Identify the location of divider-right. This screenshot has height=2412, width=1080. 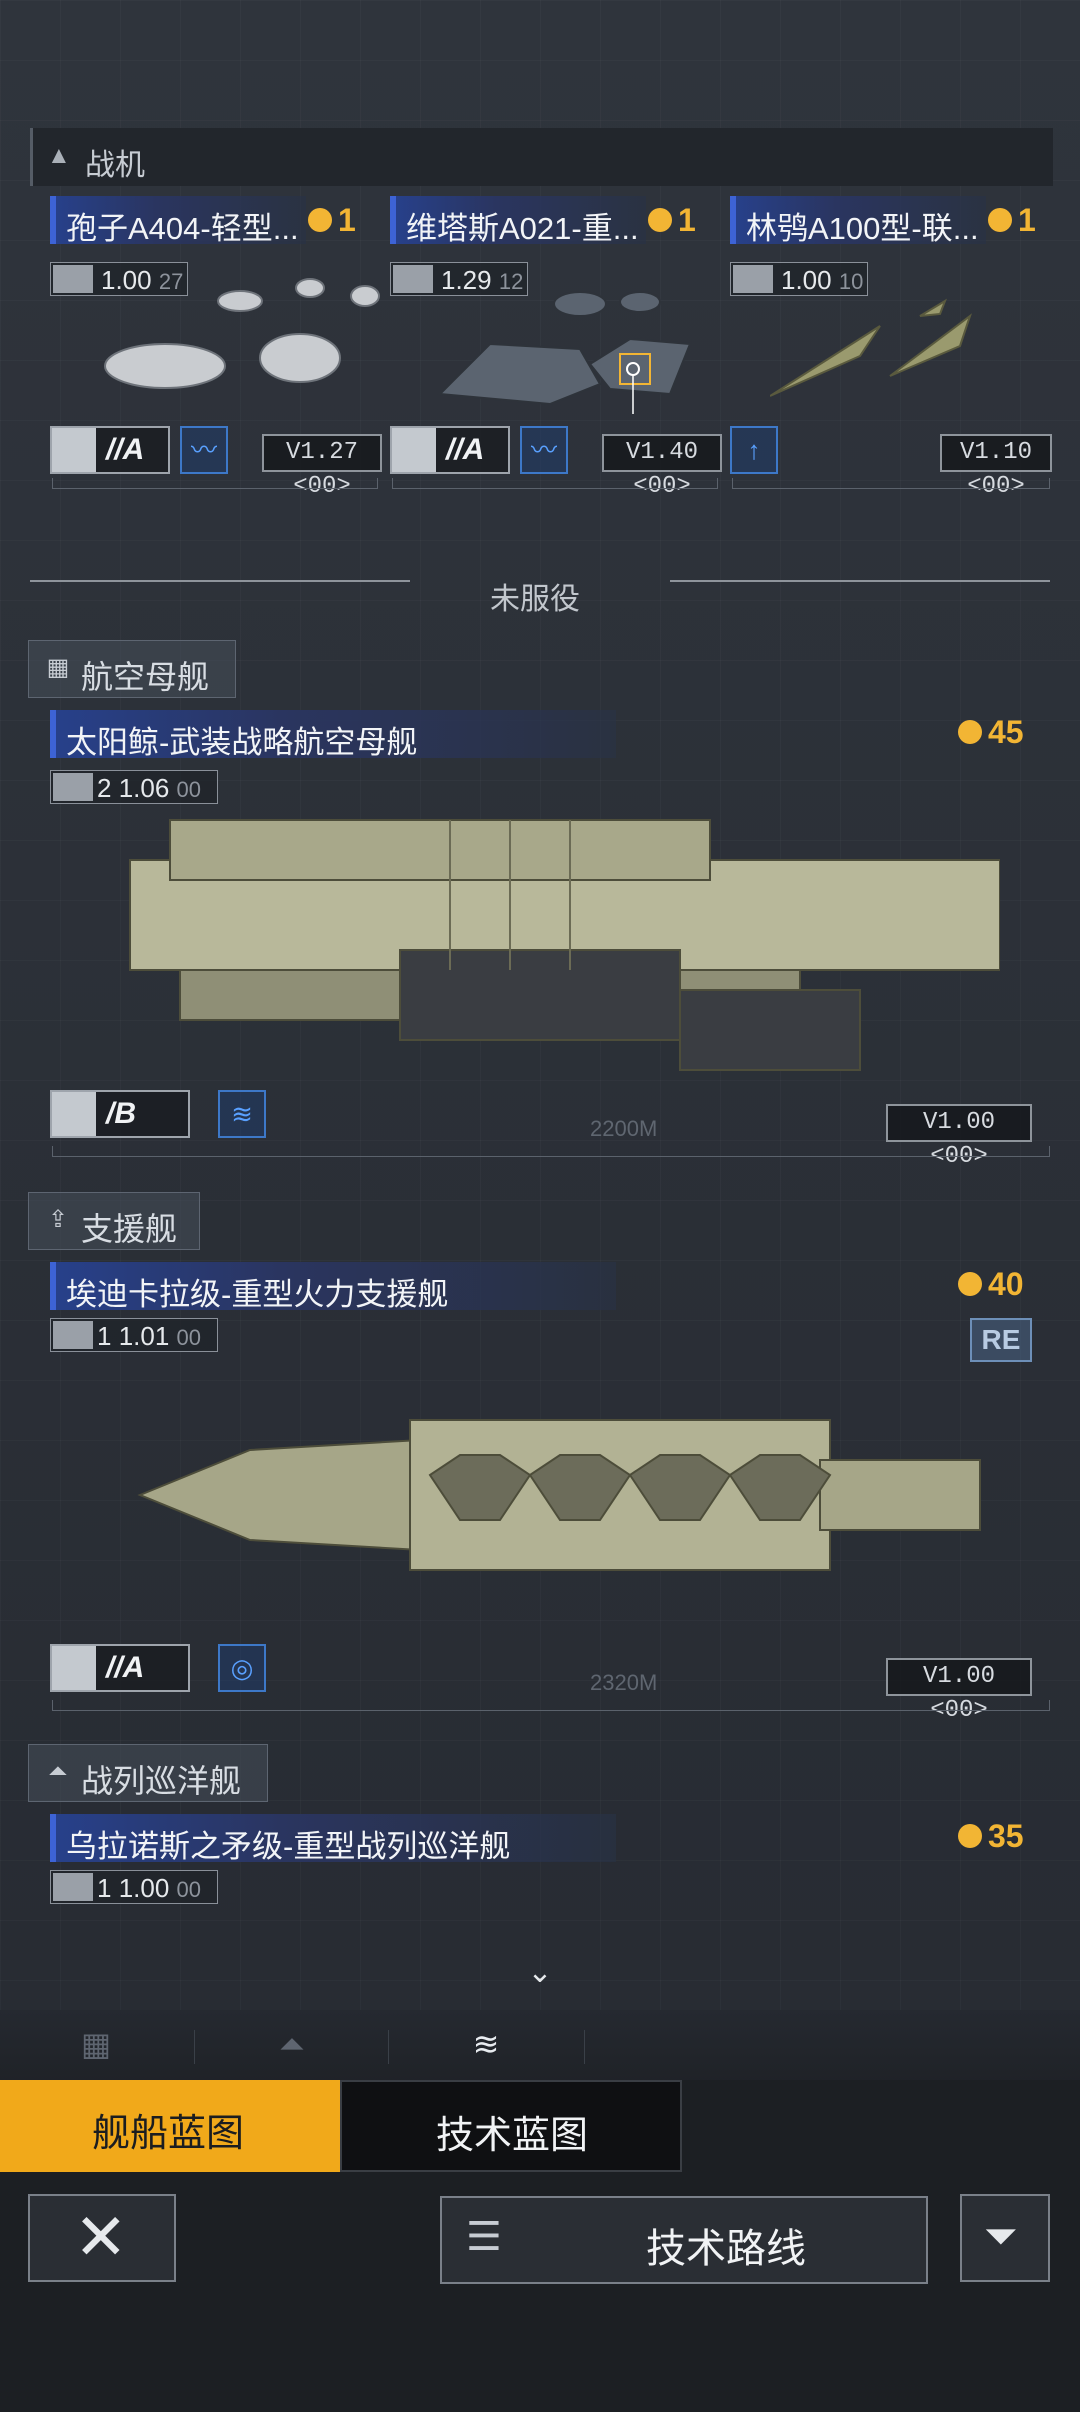
(860, 581).